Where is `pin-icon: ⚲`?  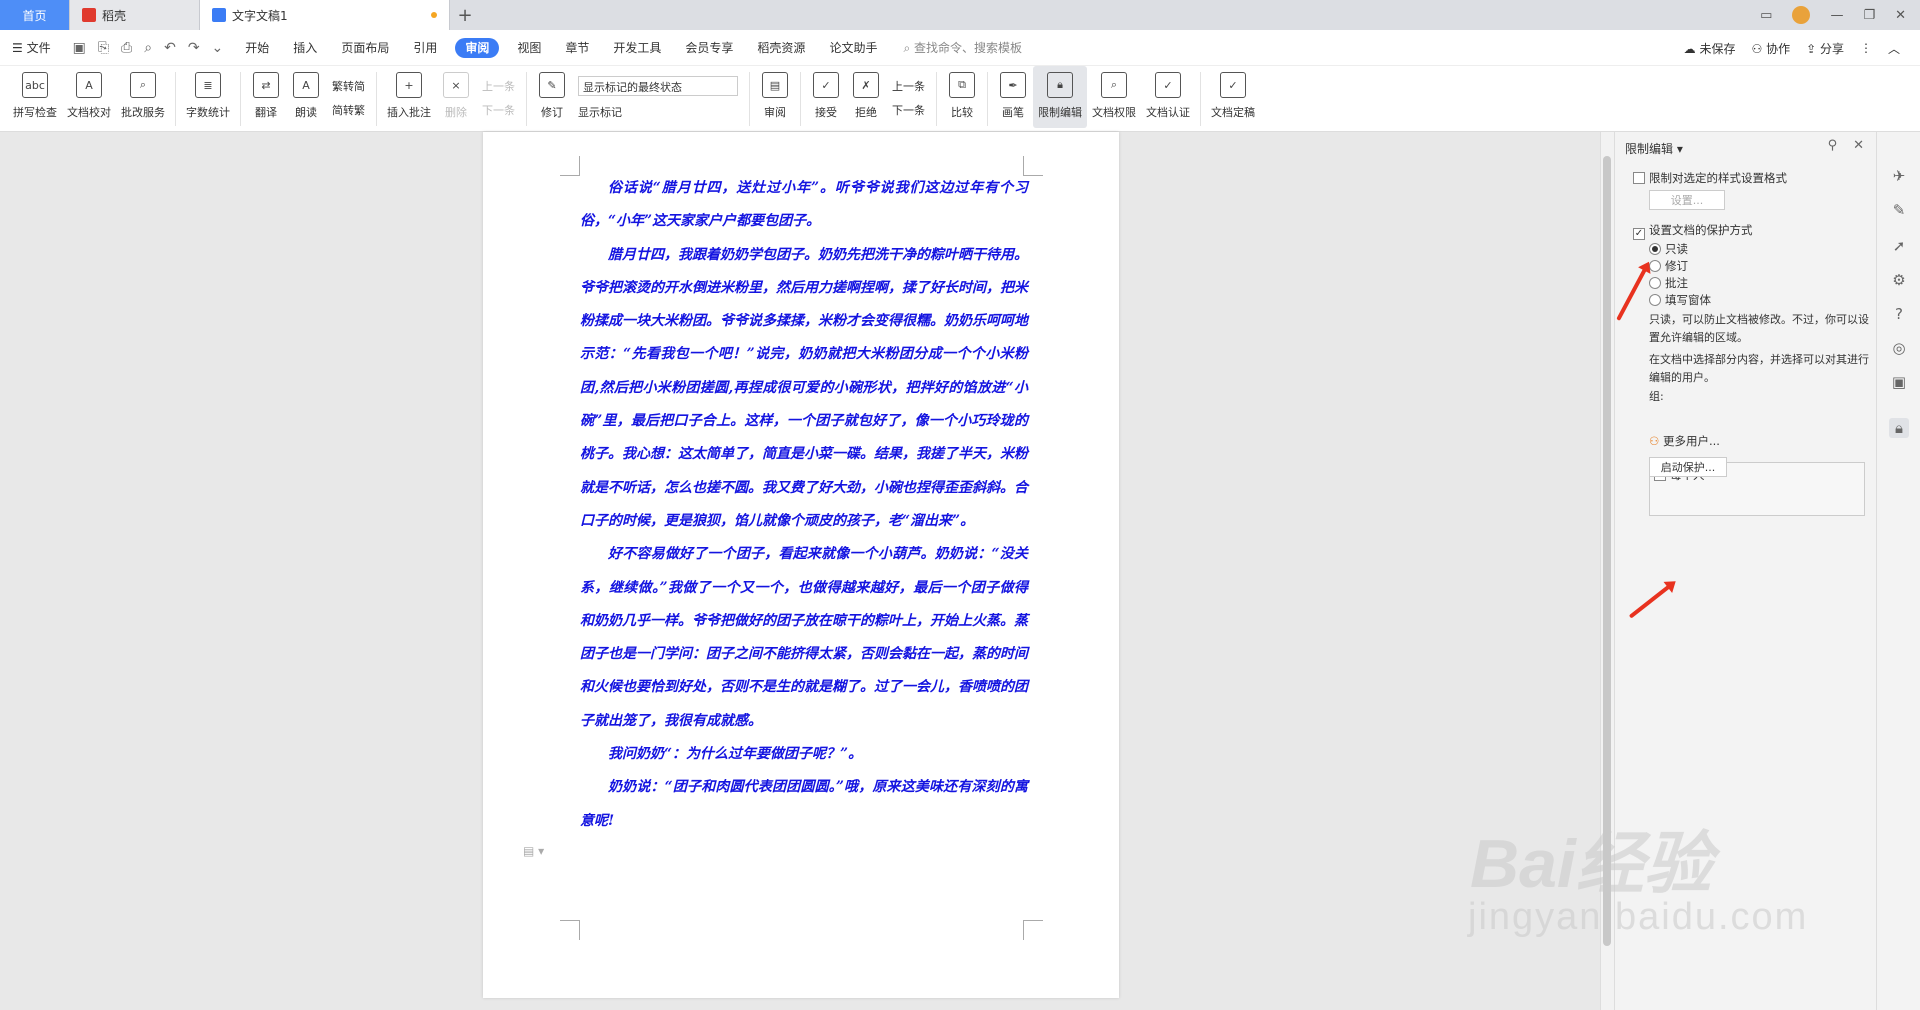 pin-icon: ⚲ is located at coordinates (1833, 145).